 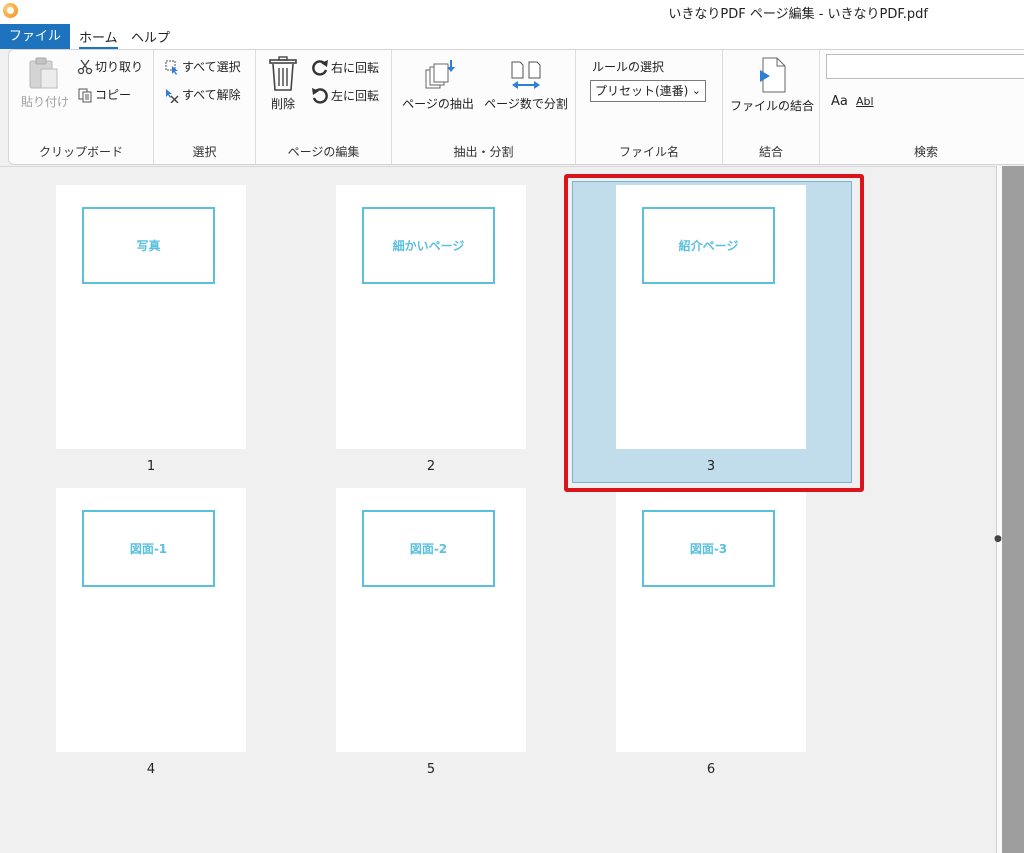 I want to click on delete-button: 削除, so click(x=283, y=84).